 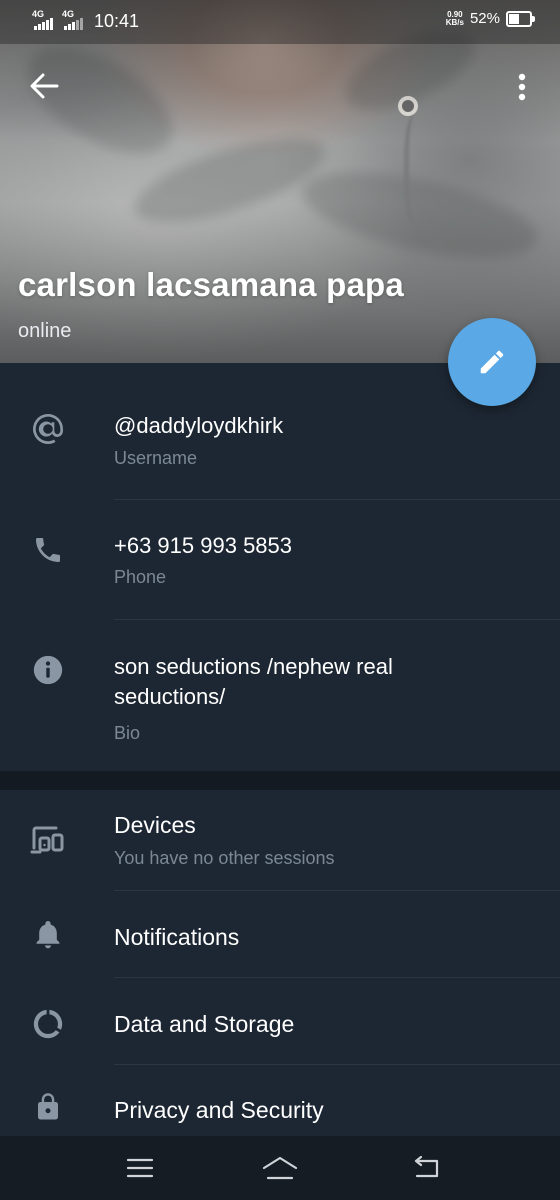 I want to click on network-speed: 0.90 KB/s, so click(x=454, y=18).